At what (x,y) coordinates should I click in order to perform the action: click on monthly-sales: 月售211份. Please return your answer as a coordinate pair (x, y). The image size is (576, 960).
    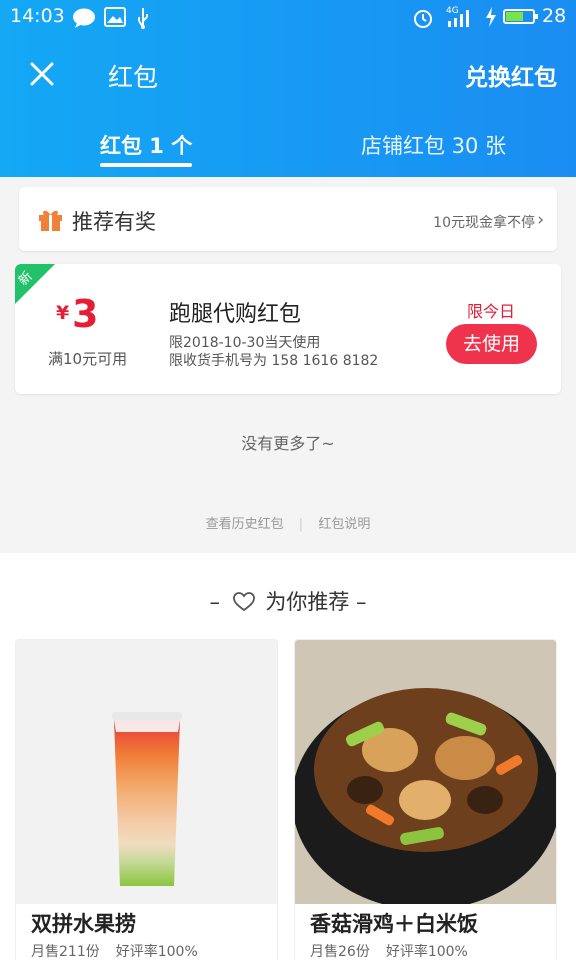
    Looking at the image, I should click on (65, 952).